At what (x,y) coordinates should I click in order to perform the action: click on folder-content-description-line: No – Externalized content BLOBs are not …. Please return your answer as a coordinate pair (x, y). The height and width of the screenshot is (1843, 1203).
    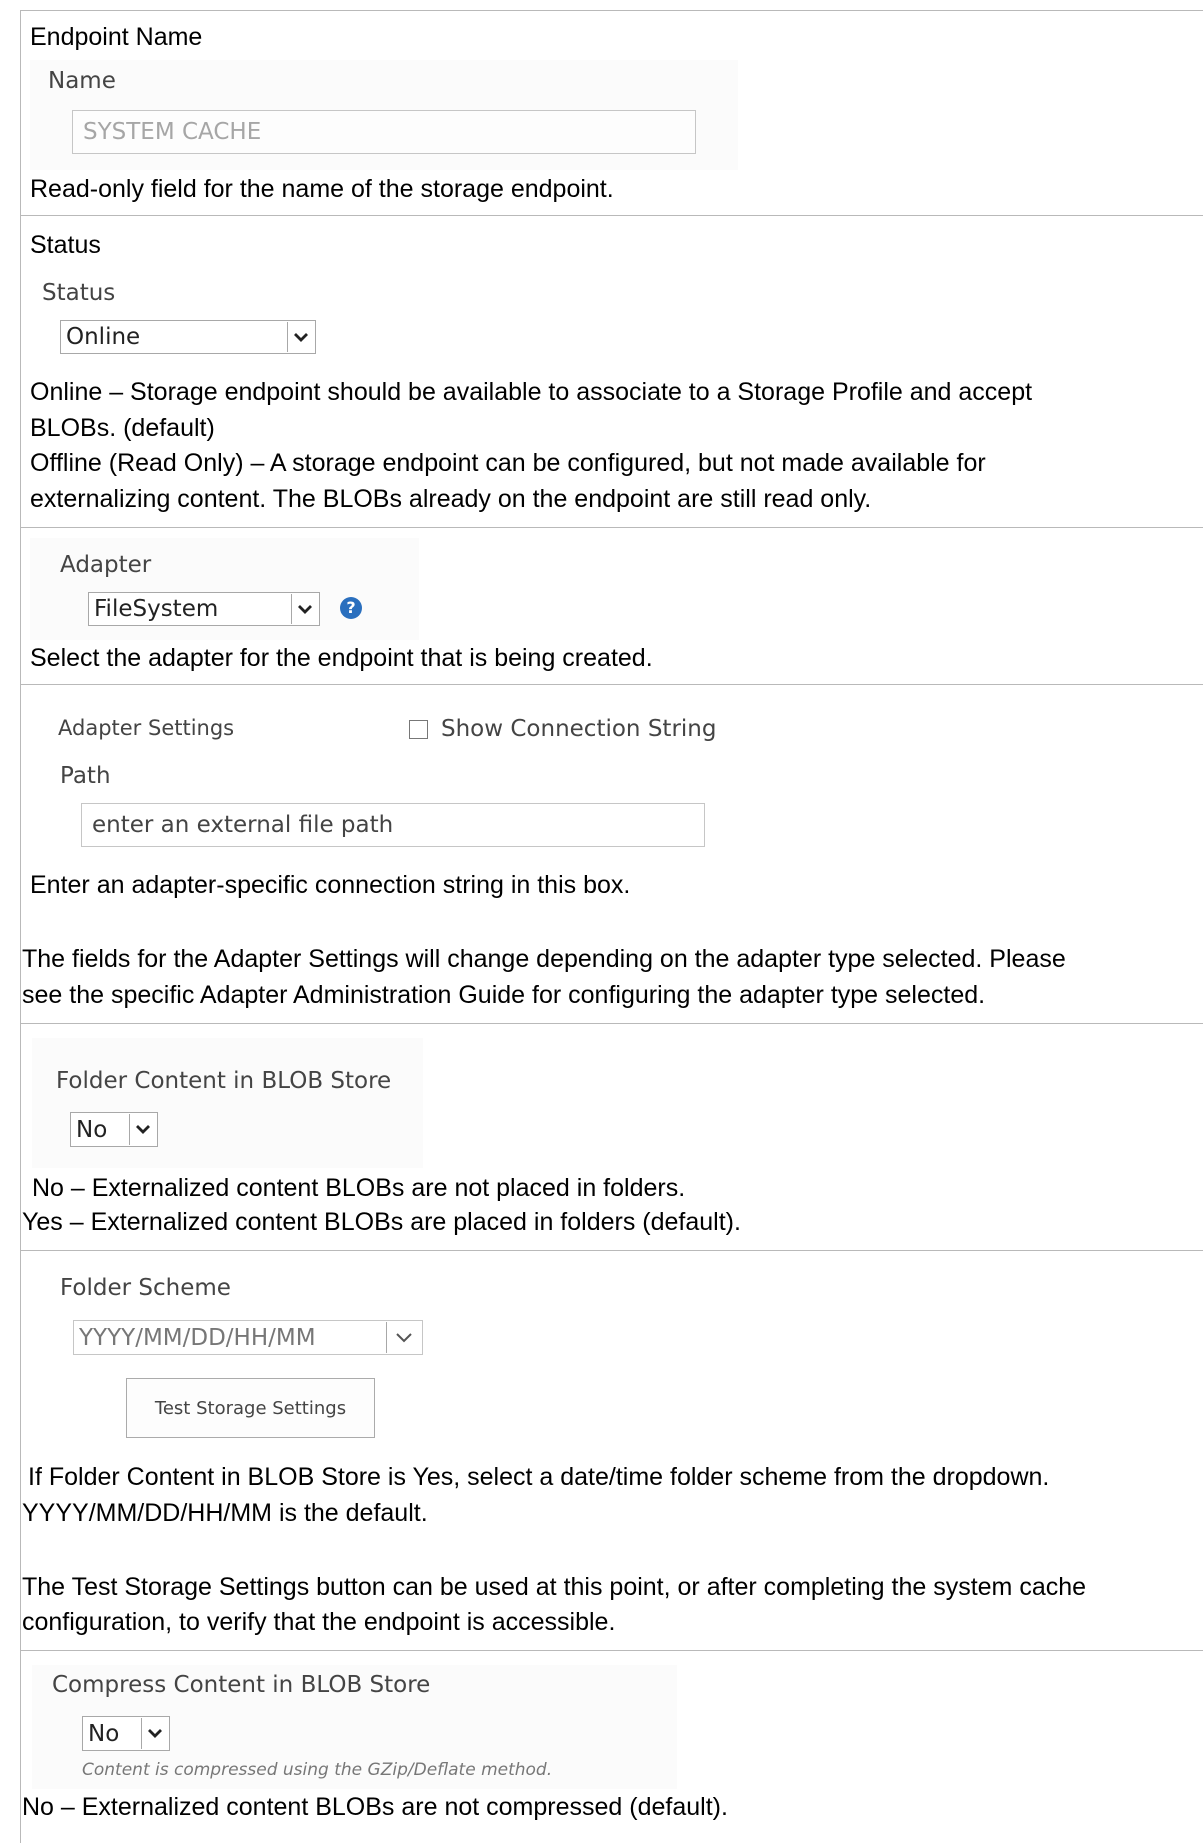
    Looking at the image, I should click on (359, 1188).